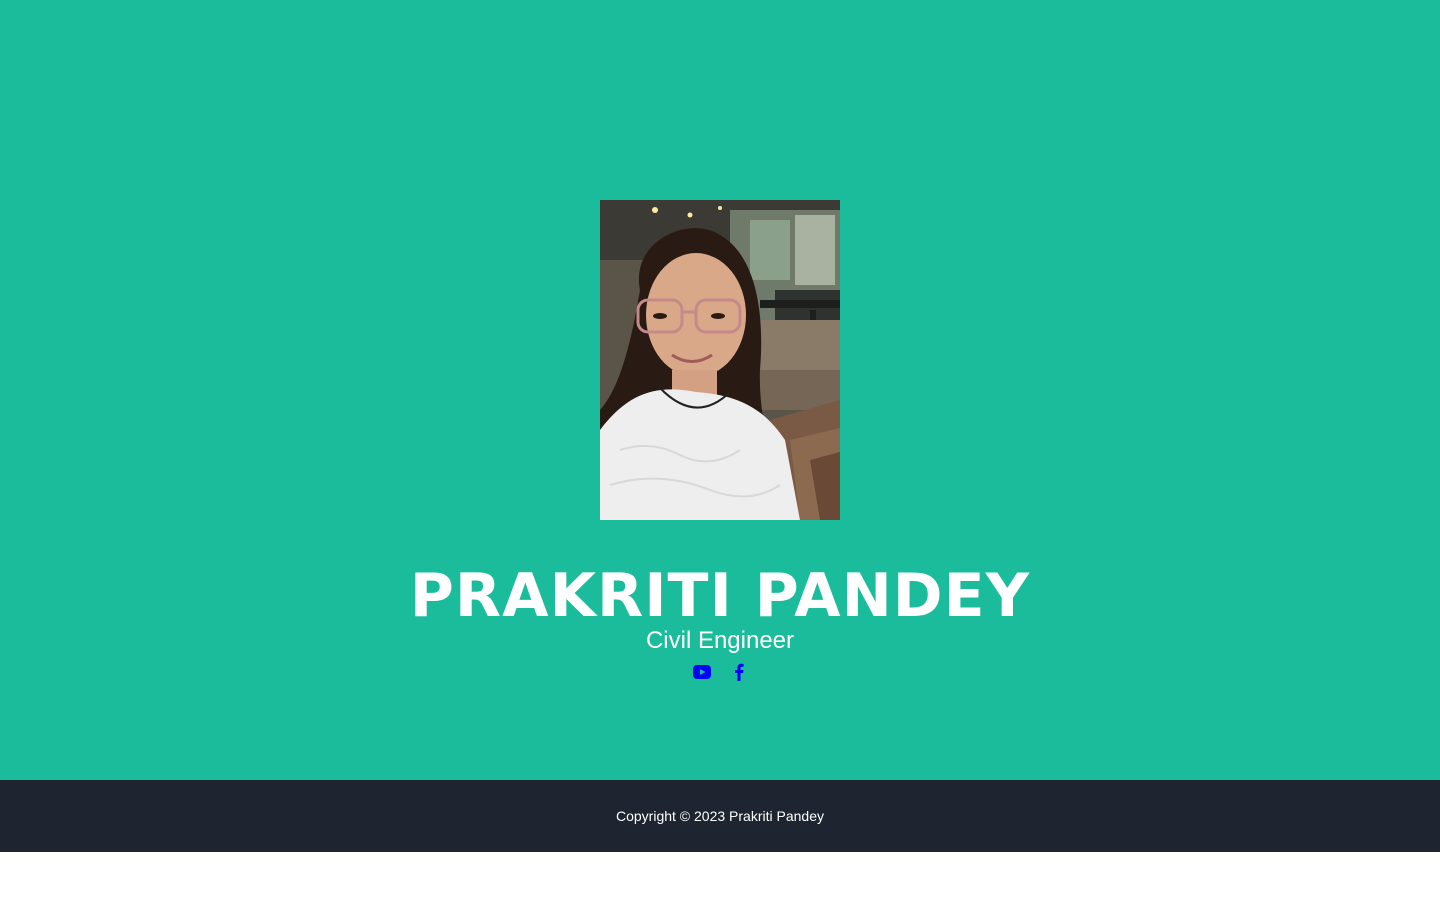  I want to click on facebook-link, so click(739, 672).